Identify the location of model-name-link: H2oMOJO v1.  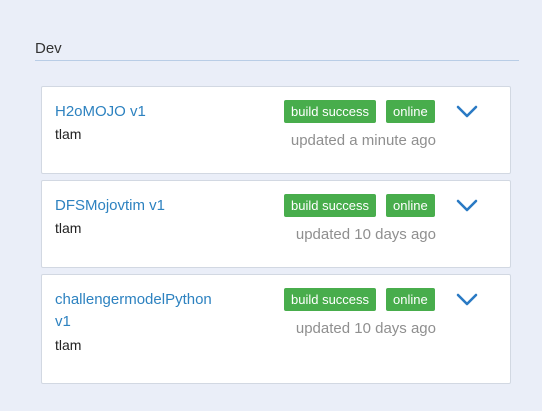
(140, 112).